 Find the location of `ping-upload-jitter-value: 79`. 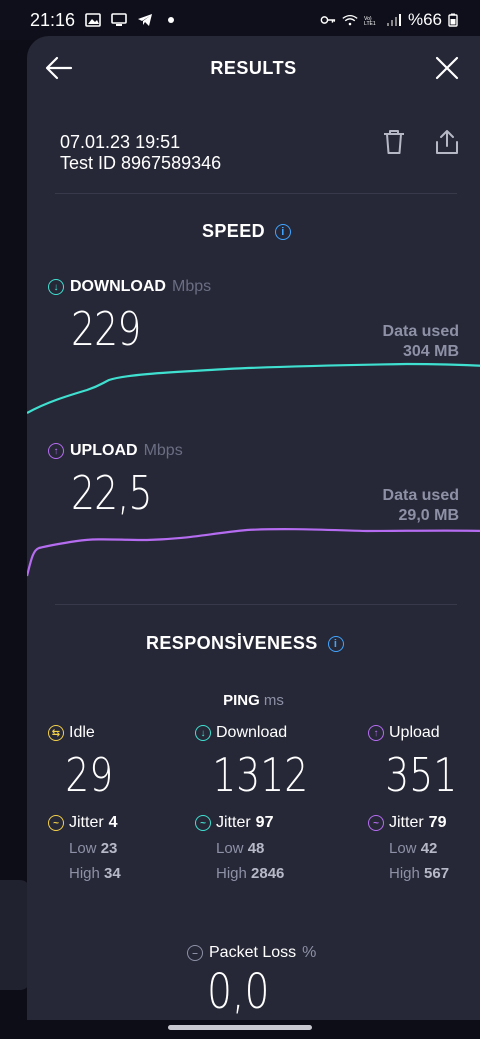

ping-upload-jitter-value: 79 is located at coordinates (437, 822).